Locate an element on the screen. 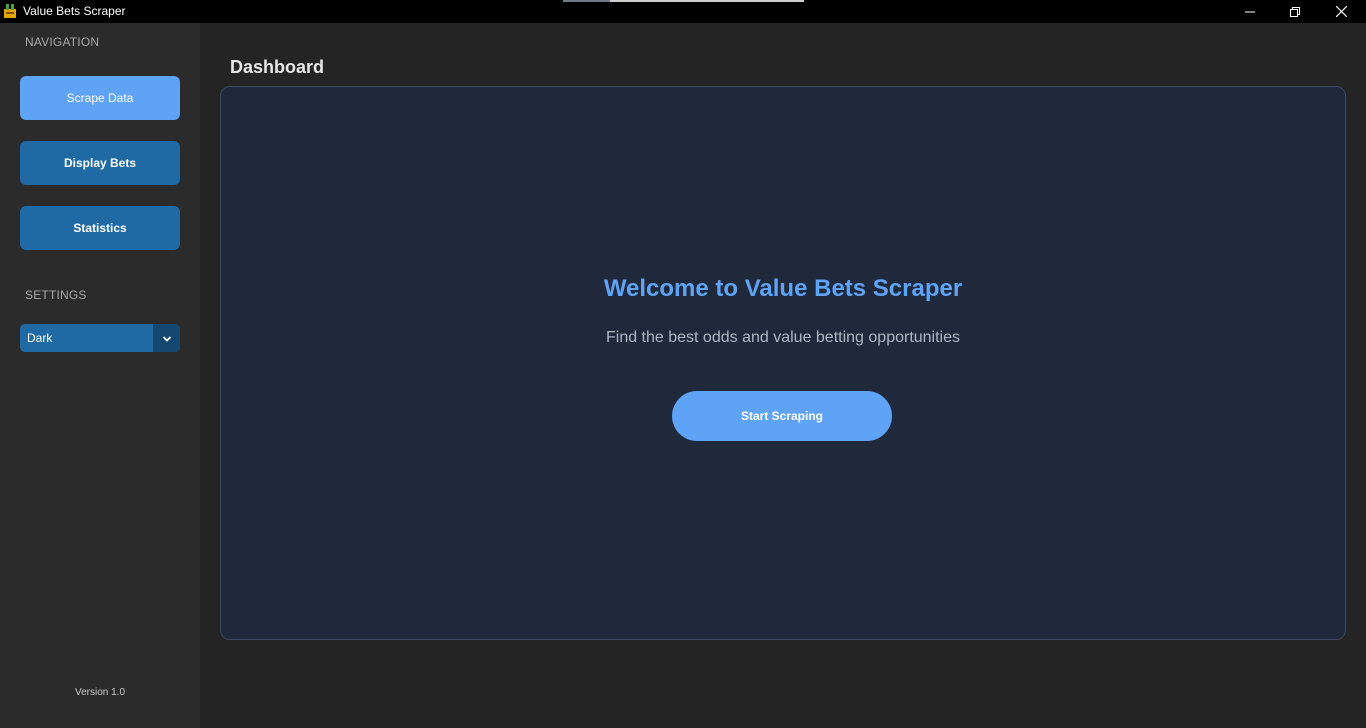 The width and height of the screenshot is (1366, 728). title-bar: Value Bets Scraper is located at coordinates (683, 11).